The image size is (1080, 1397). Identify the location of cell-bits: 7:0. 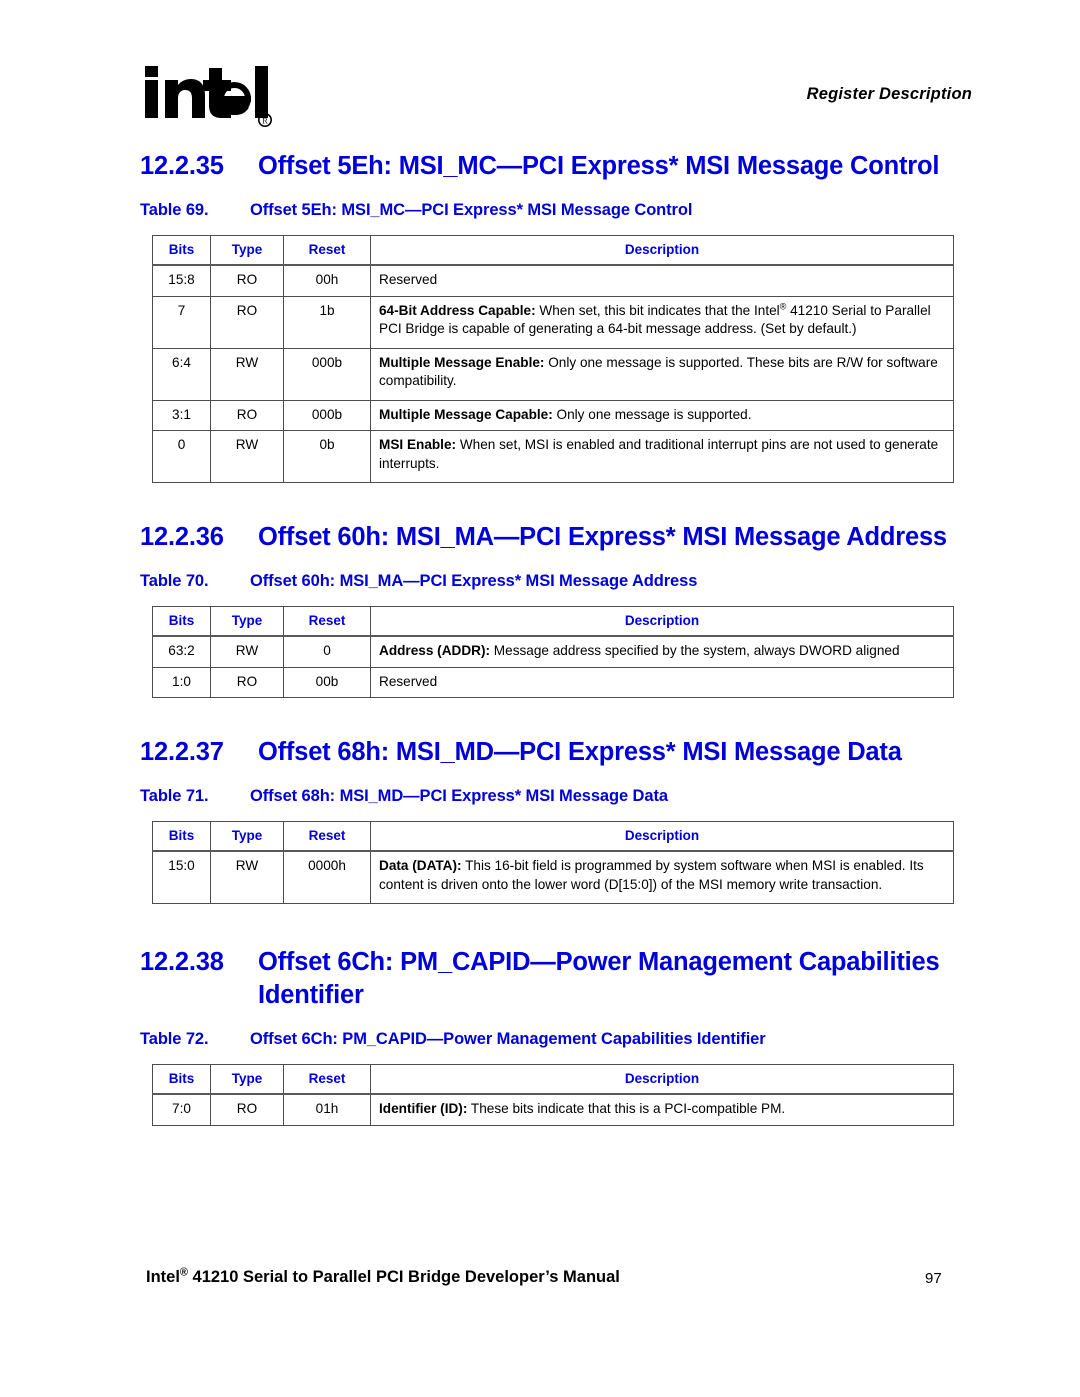
(181, 1109).